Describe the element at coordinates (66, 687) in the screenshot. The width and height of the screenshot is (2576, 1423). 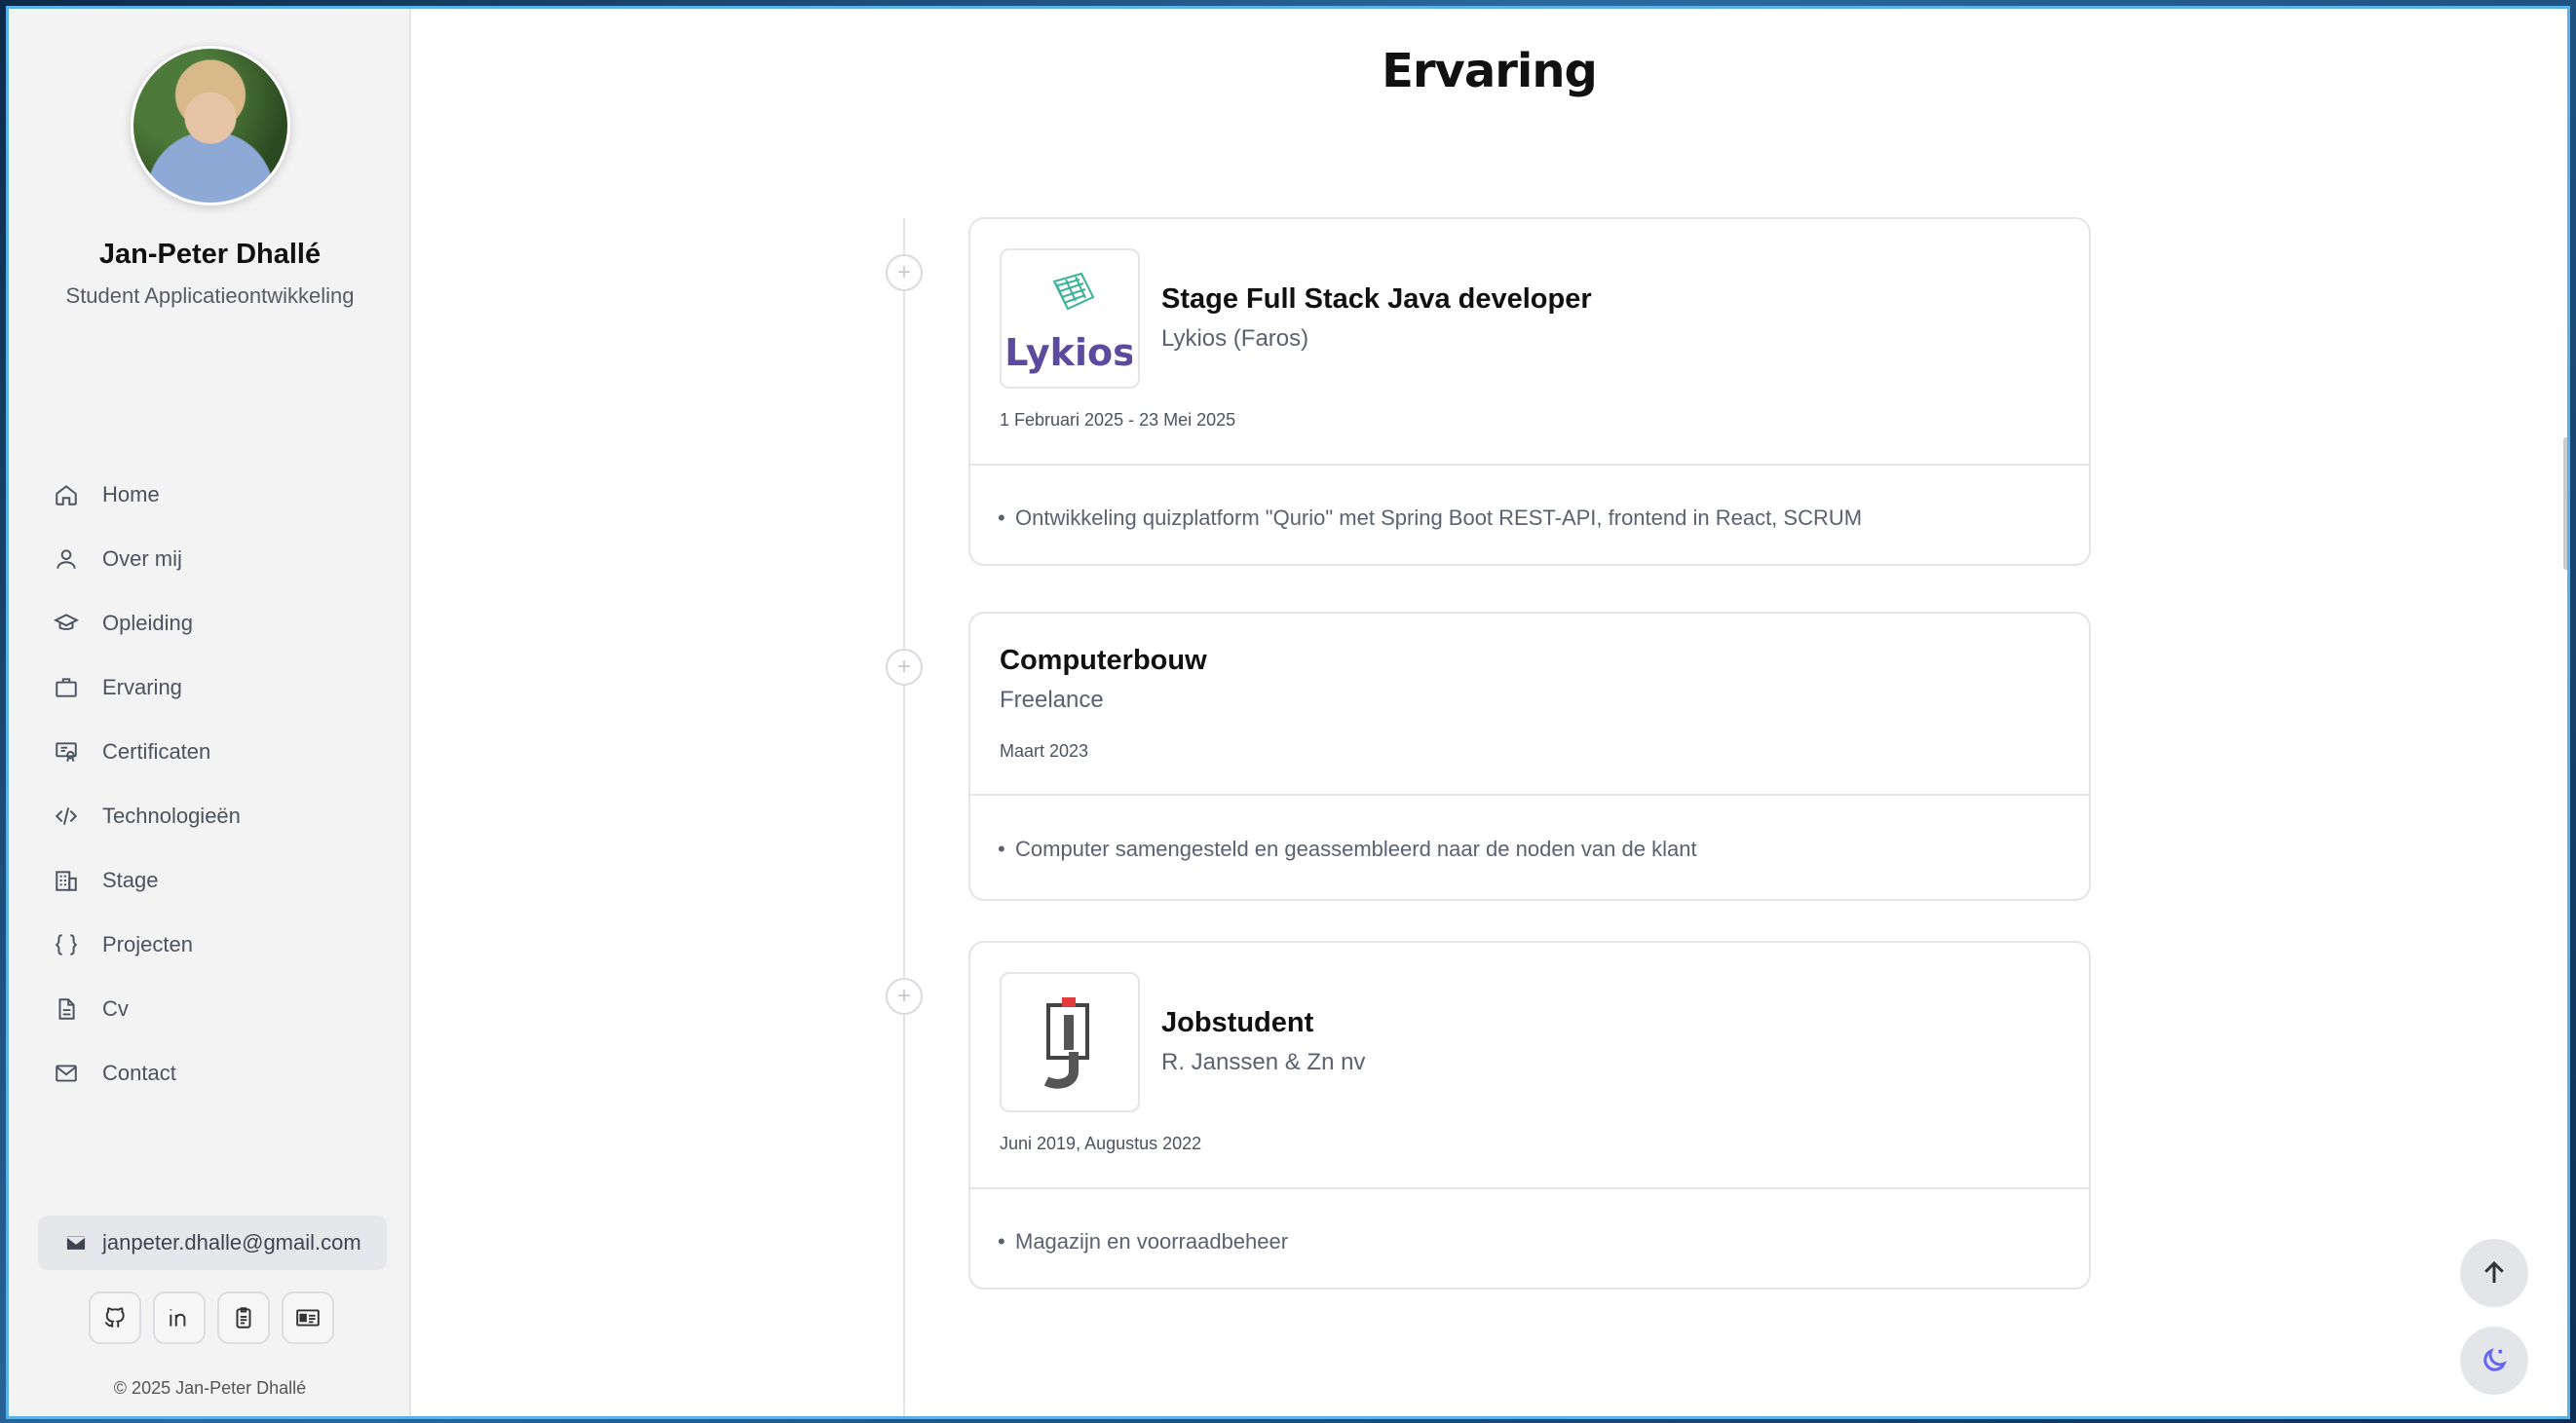
I see `briefcase-icon` at that location.